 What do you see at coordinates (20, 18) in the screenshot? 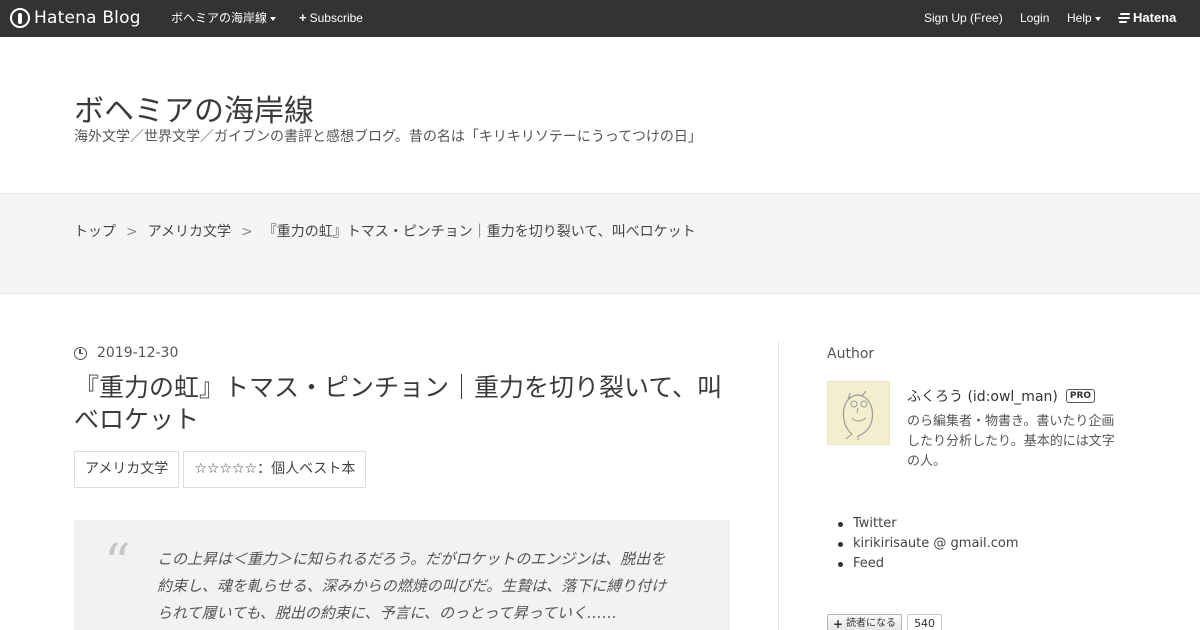
I see `hatena-blog-logo-icon` at bounding box center [20, 18].